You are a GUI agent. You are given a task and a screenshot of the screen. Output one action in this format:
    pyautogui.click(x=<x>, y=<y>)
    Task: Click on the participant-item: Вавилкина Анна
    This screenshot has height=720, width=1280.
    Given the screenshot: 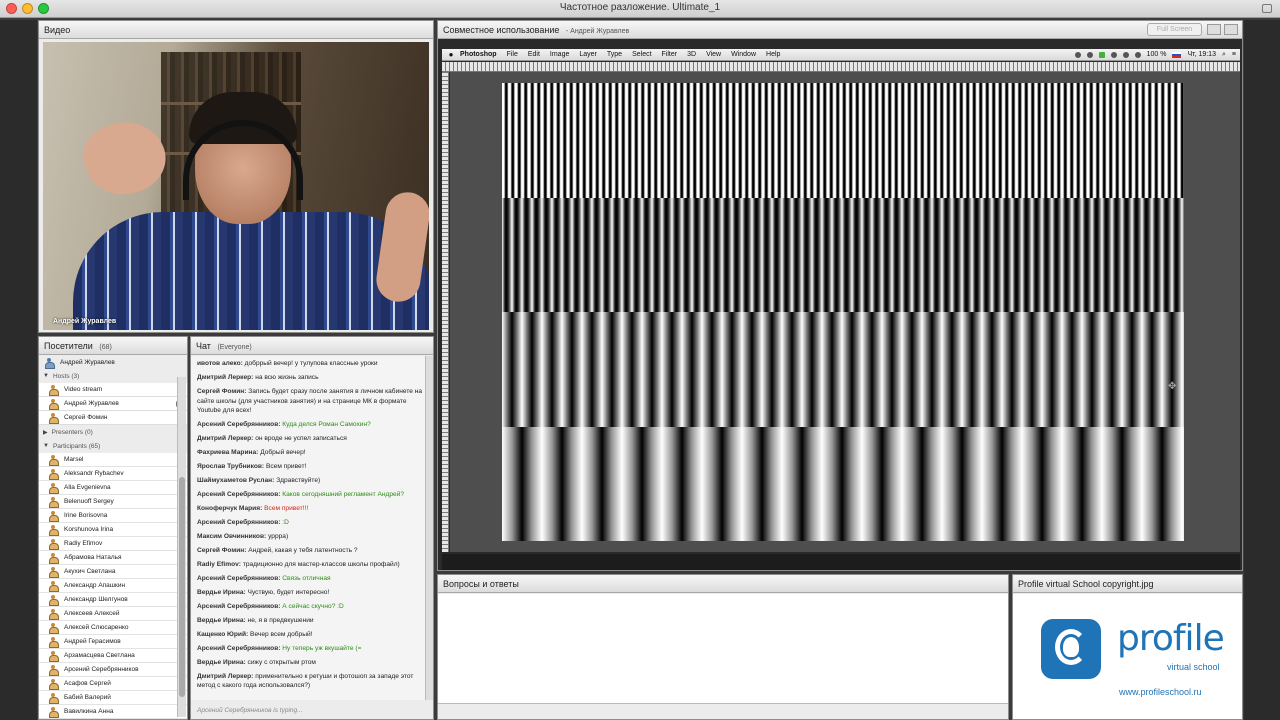 What is the action you would take?
    pyautogui.click(x=113, y=712)
    